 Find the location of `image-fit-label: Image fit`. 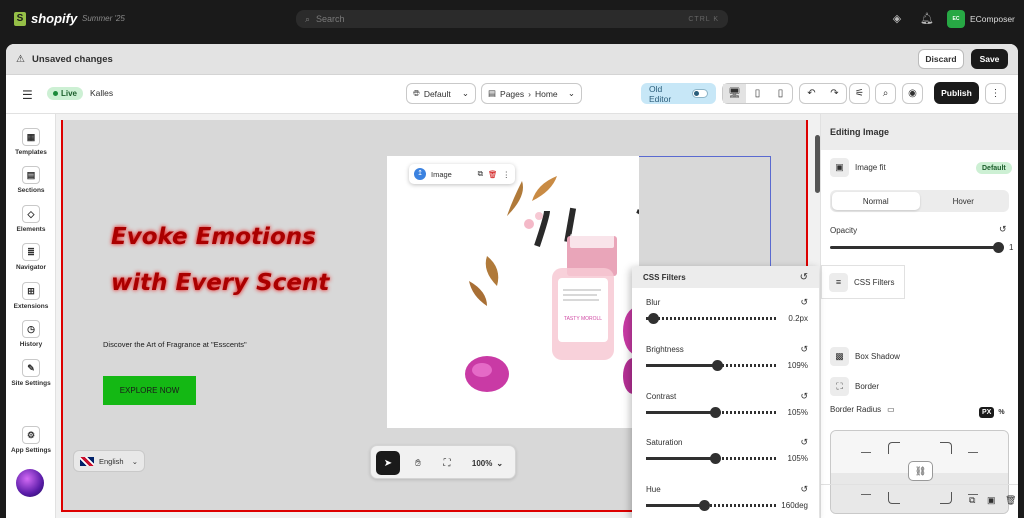

image-fit-label: Image fit is located at coordinates (870, 167).